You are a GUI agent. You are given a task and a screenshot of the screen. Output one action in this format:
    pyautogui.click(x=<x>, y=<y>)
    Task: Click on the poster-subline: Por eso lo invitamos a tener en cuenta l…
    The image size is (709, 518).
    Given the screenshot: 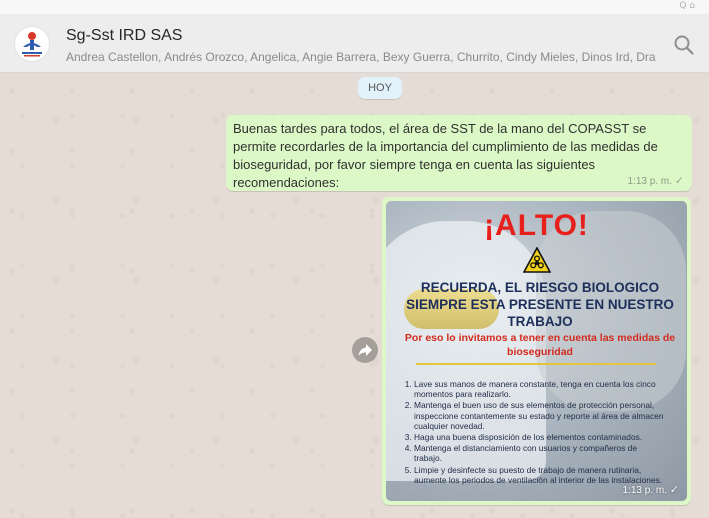 What is the action you would take?
    pyautogui.click(x=540, y=345)
    